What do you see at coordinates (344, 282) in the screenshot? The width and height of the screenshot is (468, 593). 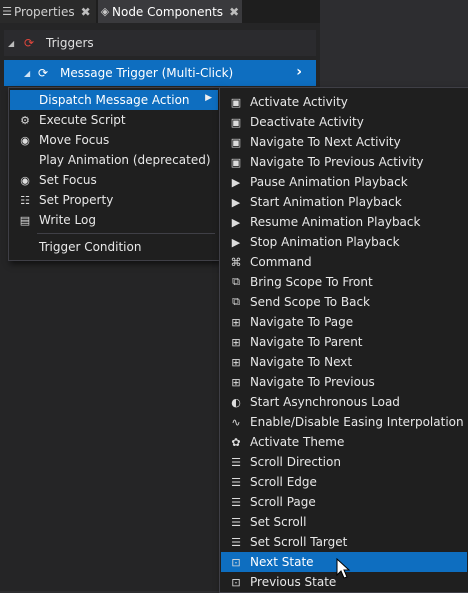 I see `menu-item-bring-scope-to-front: ⧉ Bring Scope To Front` at bounding box center [344, 282].